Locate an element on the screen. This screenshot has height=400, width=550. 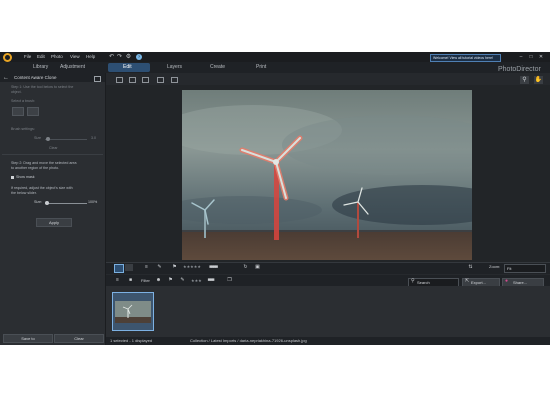
rating-stars-icon: ★★★★★ is located at coordinates (192, 267).